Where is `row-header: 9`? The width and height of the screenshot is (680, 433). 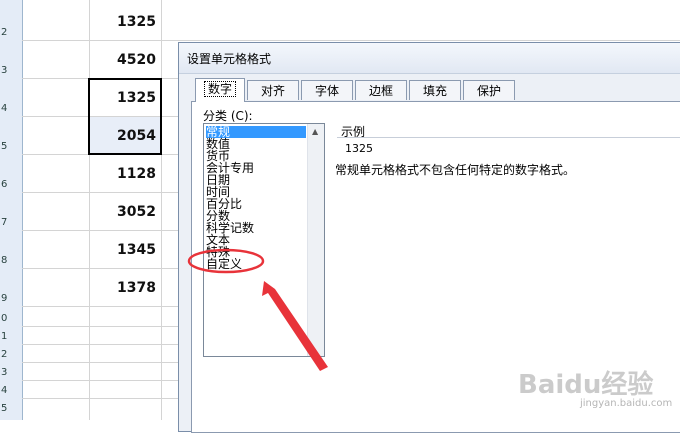 row-header: 9 is located at coordinates (11, 299).